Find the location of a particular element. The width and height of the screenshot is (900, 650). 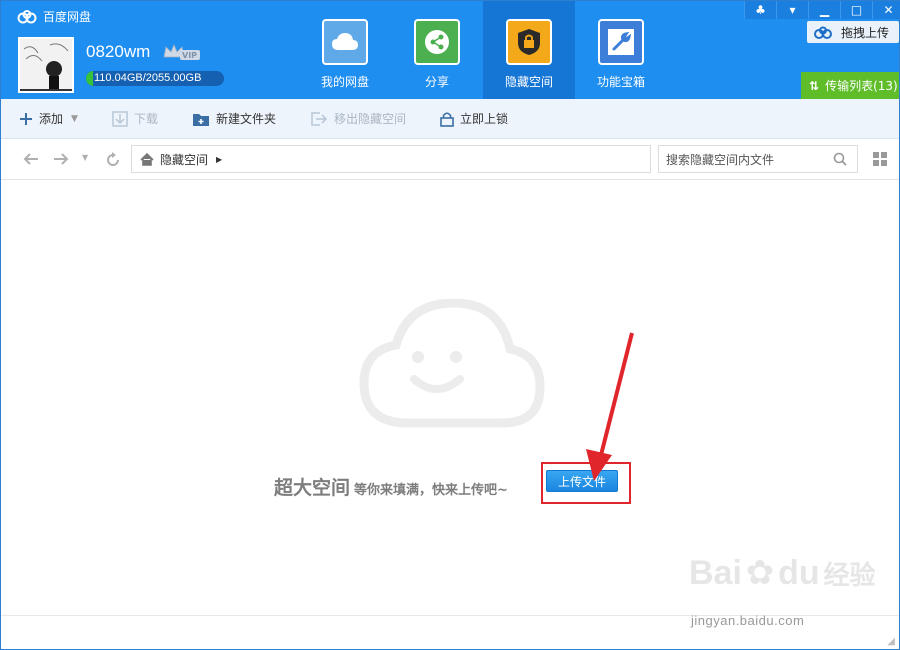

close-button: ✕ is located at coordinates (886, 10).